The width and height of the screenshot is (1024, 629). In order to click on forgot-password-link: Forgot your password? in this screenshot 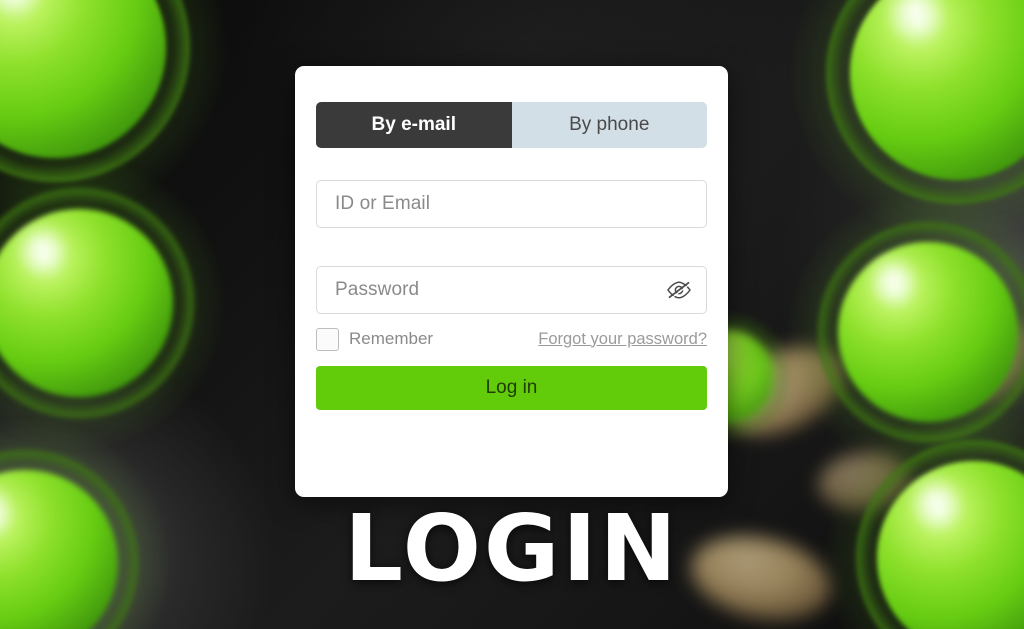, I will do `click(622, 339)`.